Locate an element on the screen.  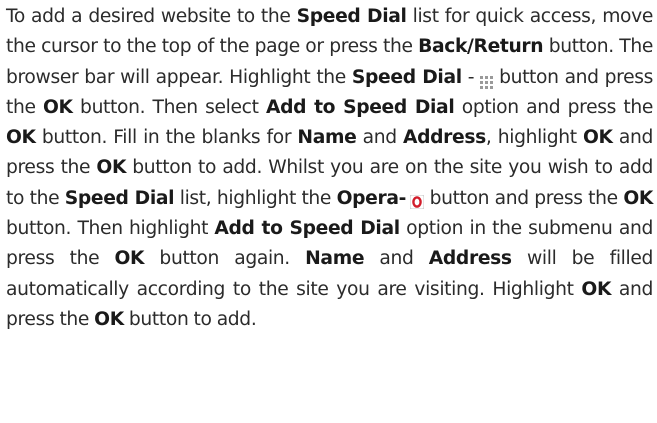
text-segment: To add a desired website to the is located at coordinates (151, 16).